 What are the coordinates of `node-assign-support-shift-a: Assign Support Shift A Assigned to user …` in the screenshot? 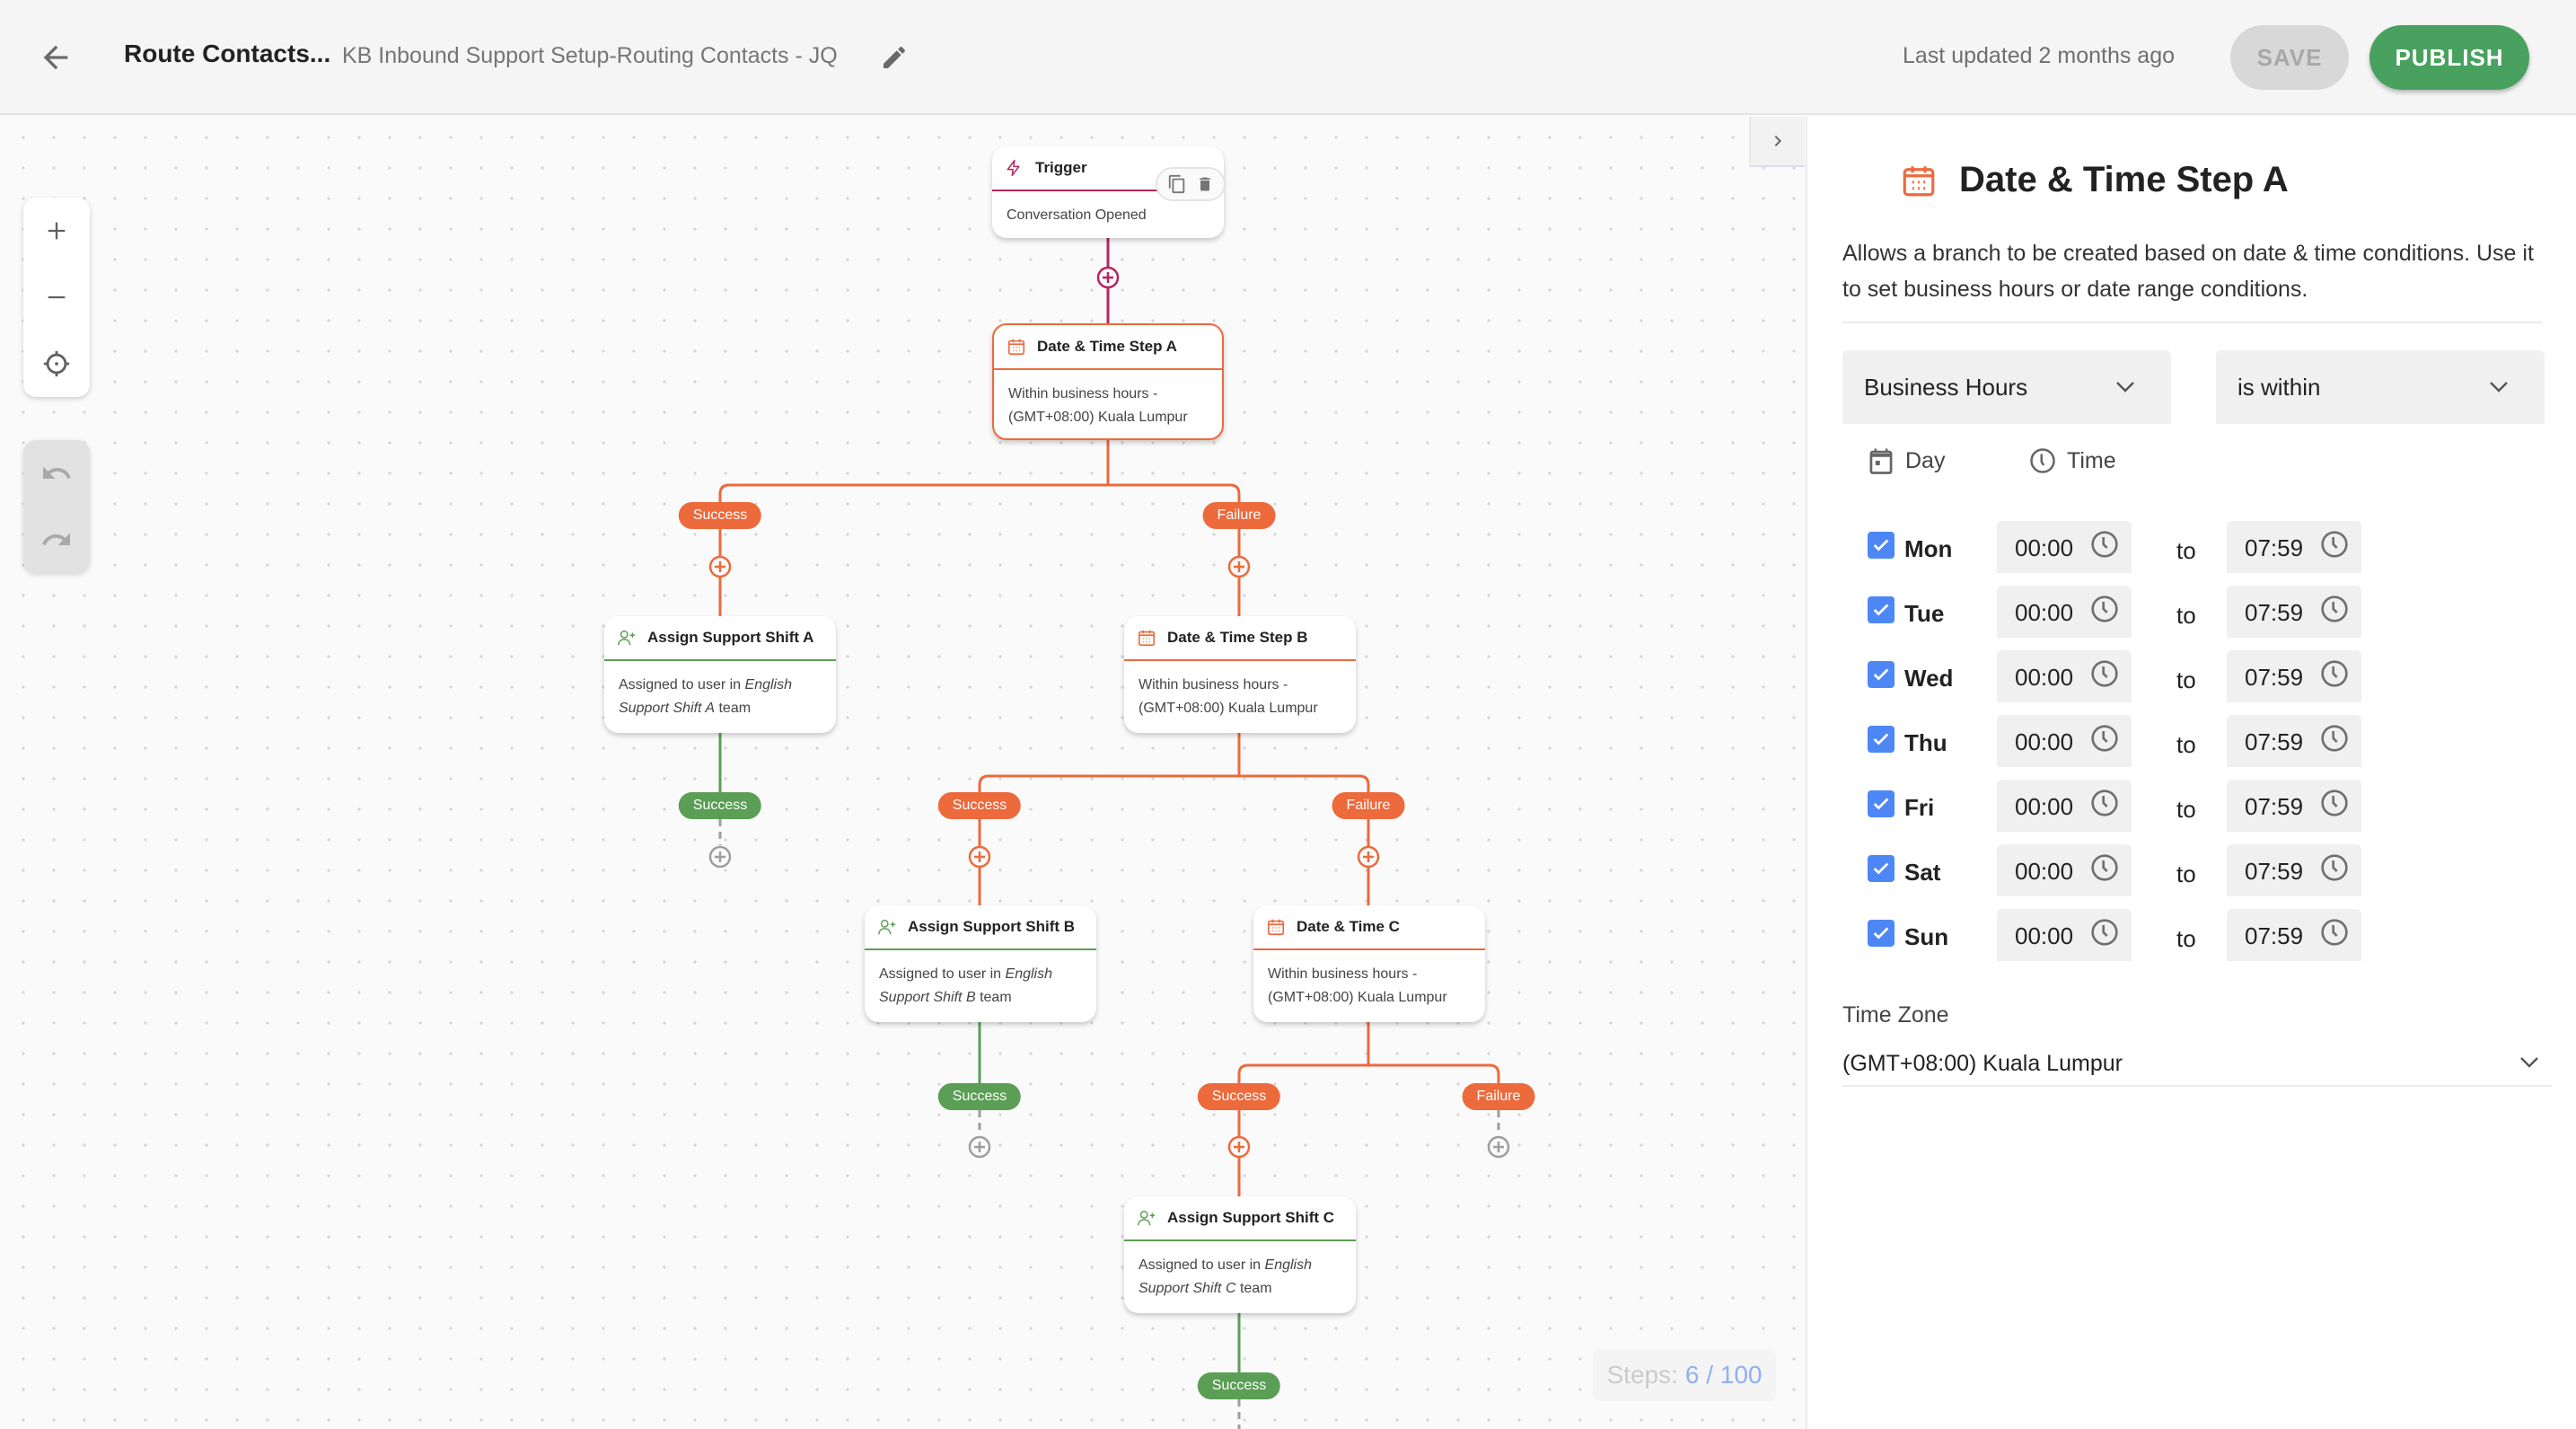 It's located at (720, 674).